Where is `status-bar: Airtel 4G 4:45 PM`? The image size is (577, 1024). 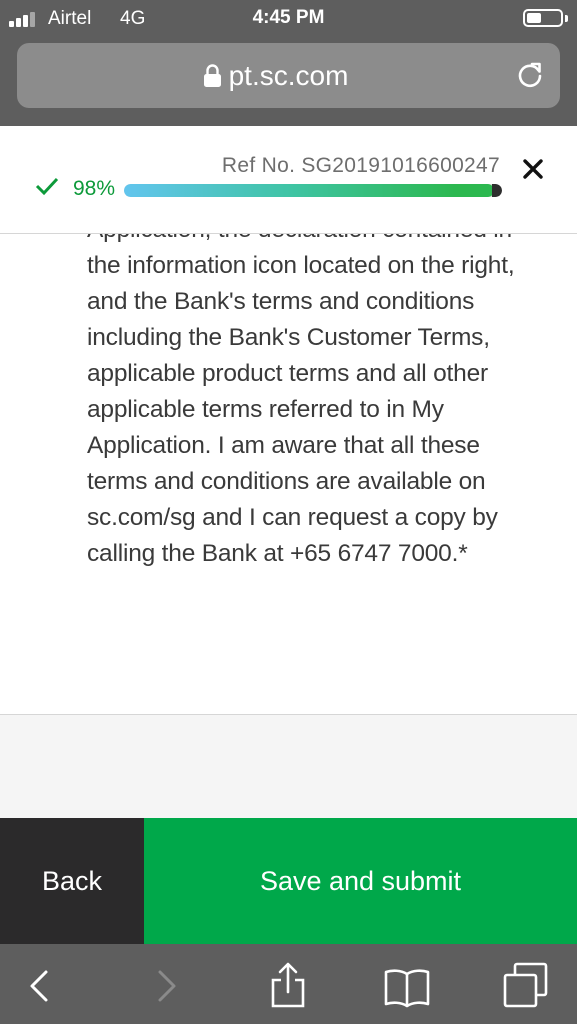
status-bar: Airtel 4G 4:45 PM is located at coordinates (288, 19).